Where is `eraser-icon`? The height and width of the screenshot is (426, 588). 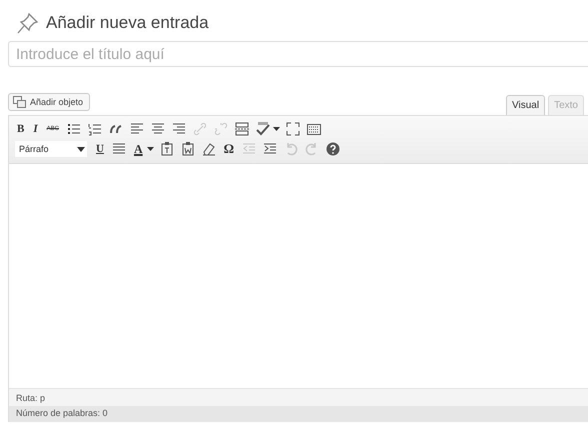
eraser-icon is located at coordinates (208, 149).